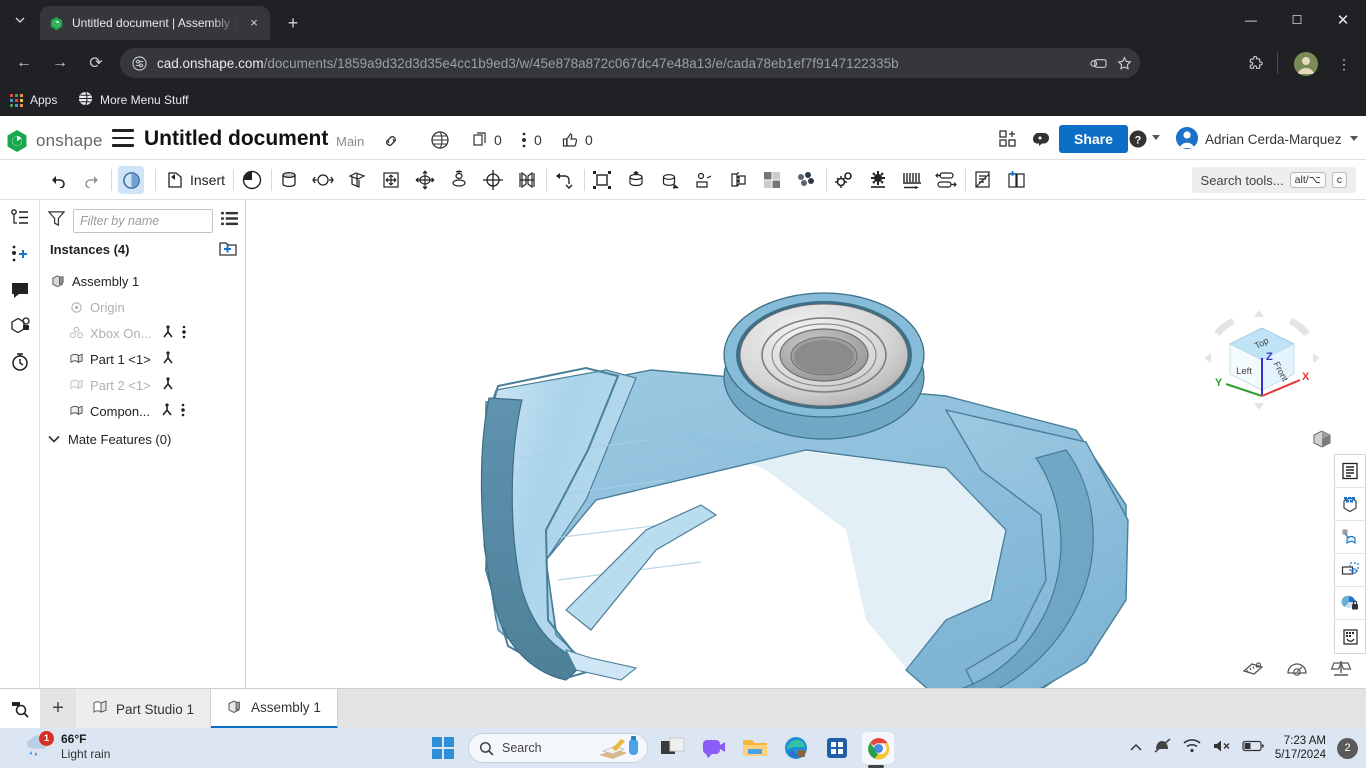  What do you see at coordinates (143, 281) in the screenshot?
I see `tree-item-assembly-1: Assembly 1` at bounding box center [143, 281].